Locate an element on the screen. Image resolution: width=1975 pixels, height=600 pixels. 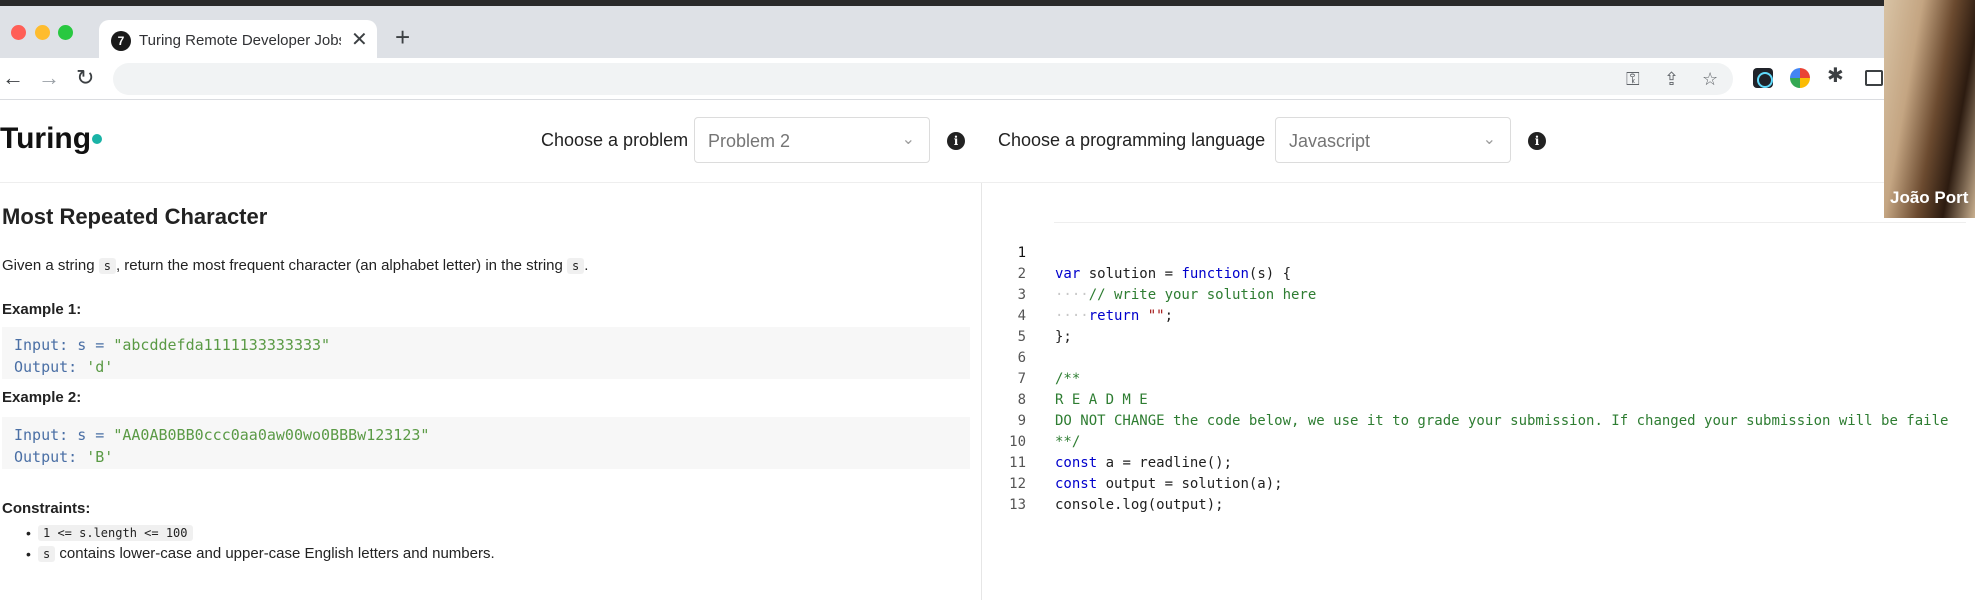
problem-select: Problem 2 ⌄ is located at coordinates (812, 140).